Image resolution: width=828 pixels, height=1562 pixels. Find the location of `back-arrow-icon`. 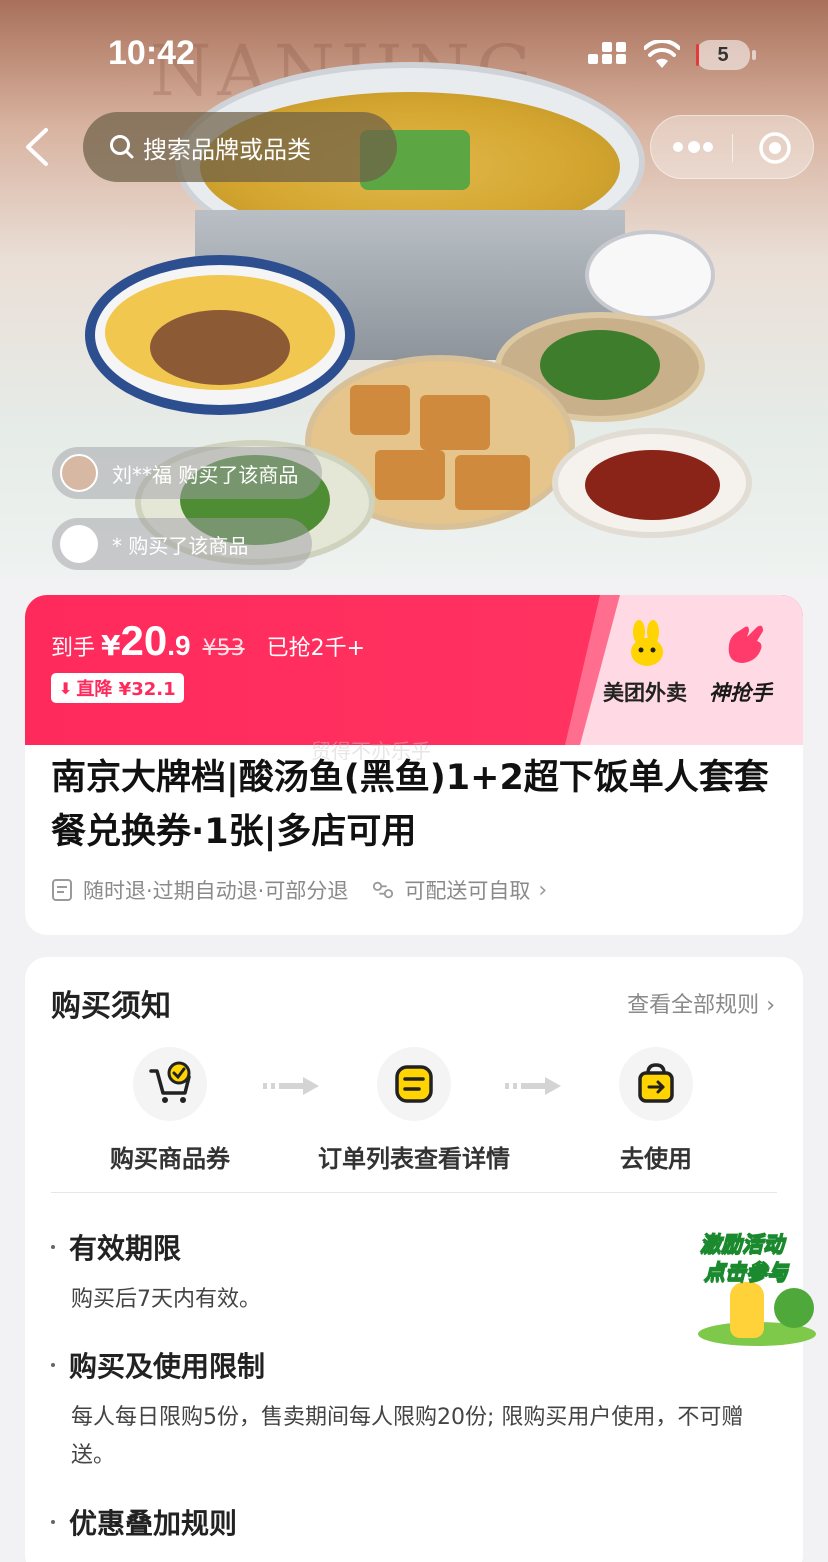

back-arrow-icon is located at coordinates (40, 147).